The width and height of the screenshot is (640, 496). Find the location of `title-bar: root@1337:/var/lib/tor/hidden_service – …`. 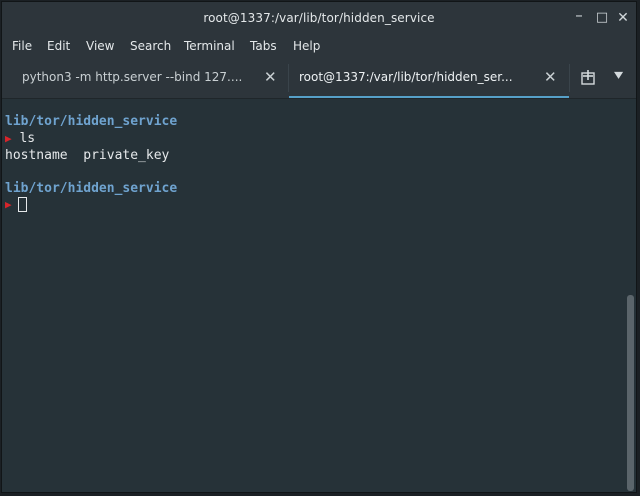

title-bar: root@1337:/var/lib/tor/hidden_service – … is located at coordinates (319, 19).